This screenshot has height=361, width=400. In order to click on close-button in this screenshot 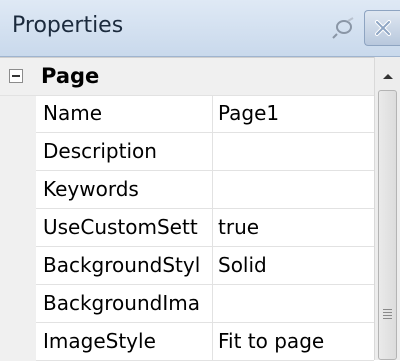, I will do `click(382, 28)`.